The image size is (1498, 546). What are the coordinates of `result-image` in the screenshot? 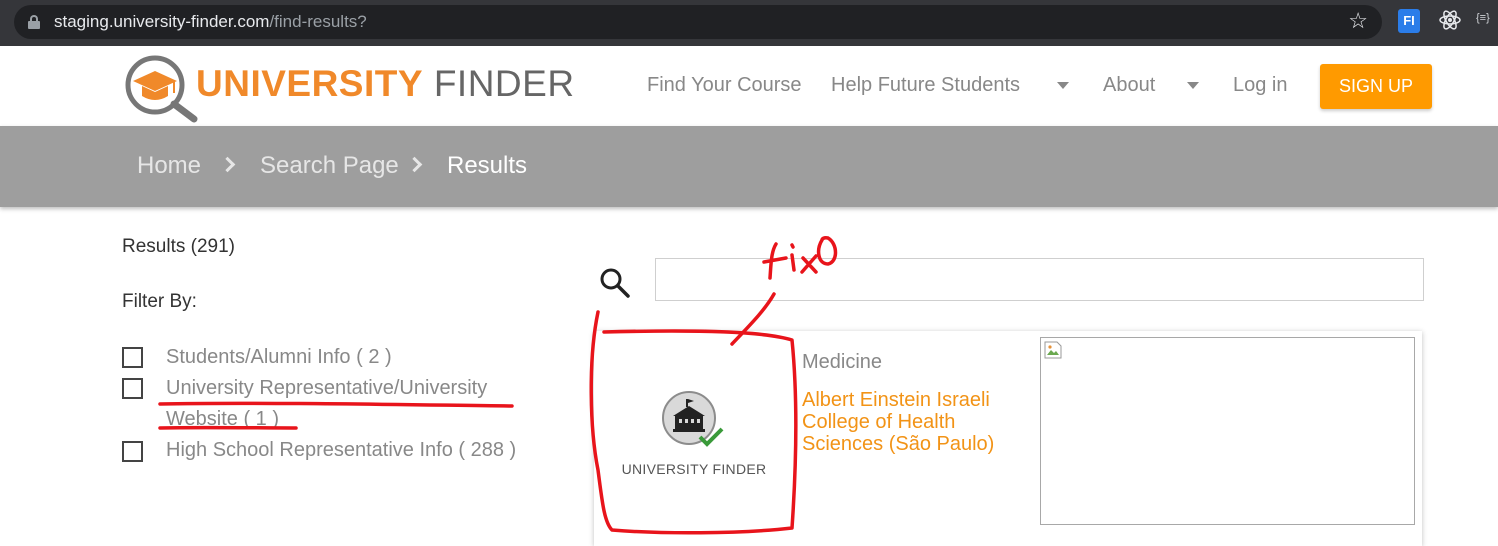 It's located at (1227, 431).